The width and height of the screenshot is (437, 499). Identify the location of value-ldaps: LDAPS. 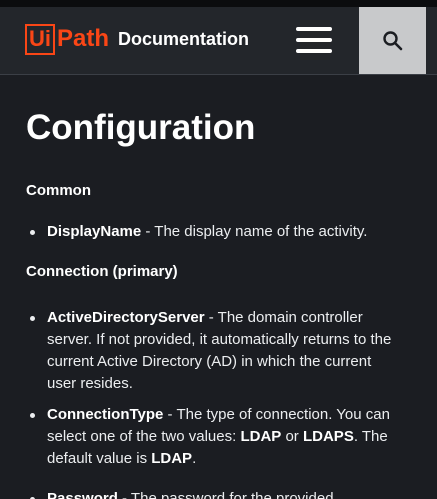
(328, 436).